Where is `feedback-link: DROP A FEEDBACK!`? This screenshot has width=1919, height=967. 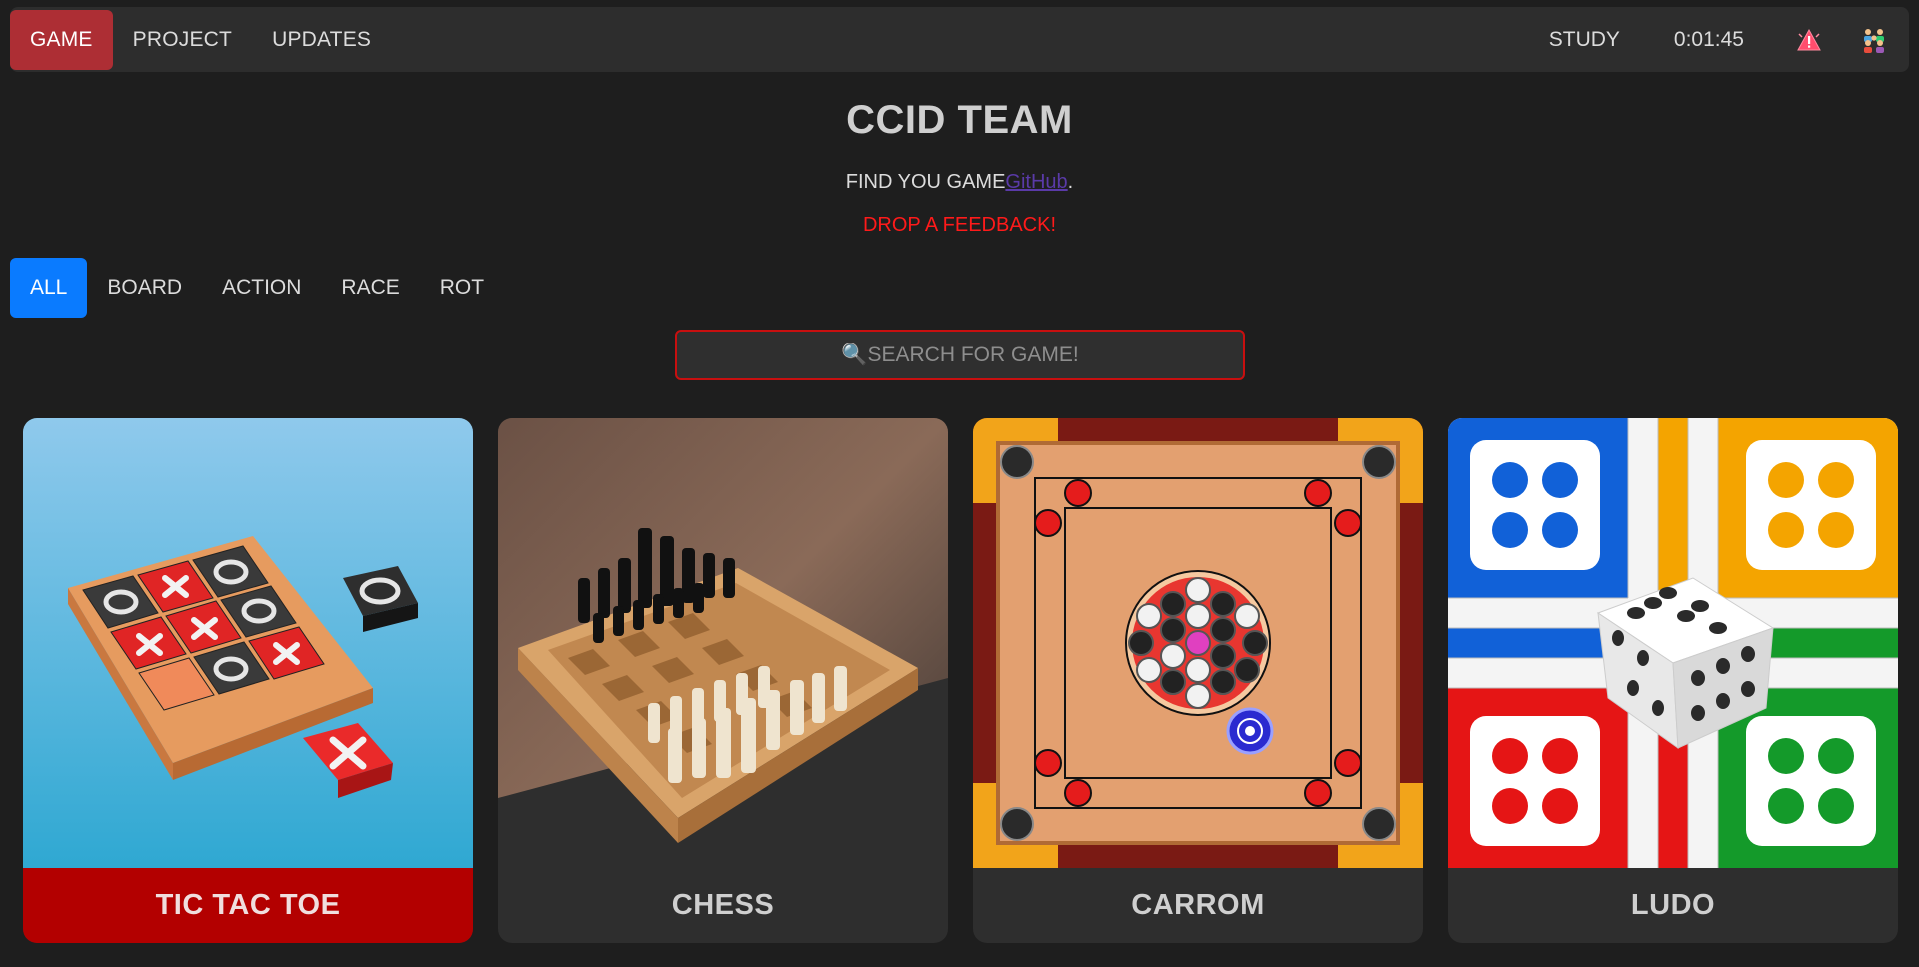
feedback-link: DROP A FEEDBACK! is located at coordinates (959, 225).